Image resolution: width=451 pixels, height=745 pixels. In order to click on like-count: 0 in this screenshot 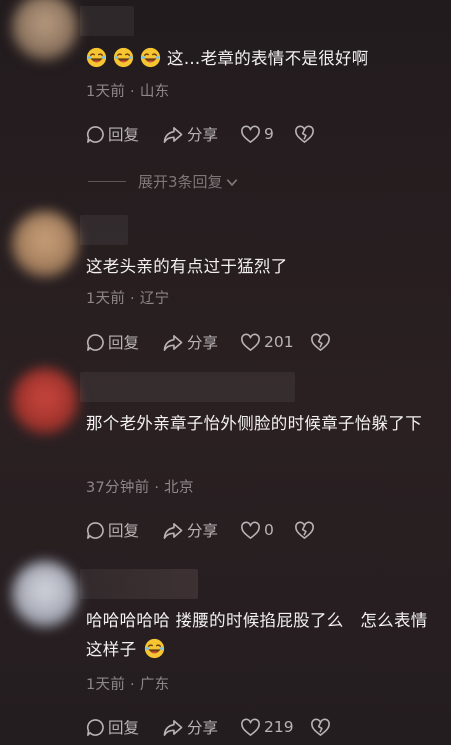, I will do `click(269, 530)`.